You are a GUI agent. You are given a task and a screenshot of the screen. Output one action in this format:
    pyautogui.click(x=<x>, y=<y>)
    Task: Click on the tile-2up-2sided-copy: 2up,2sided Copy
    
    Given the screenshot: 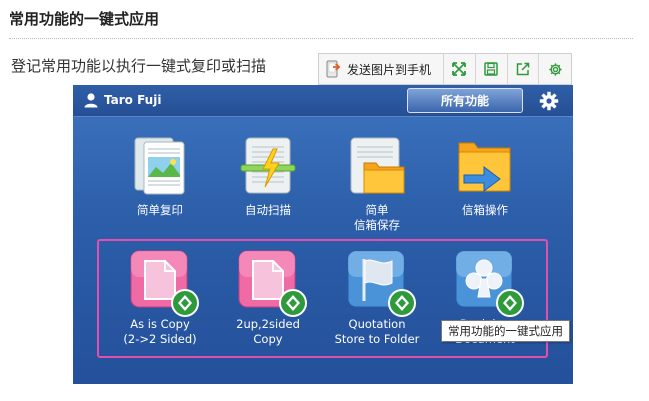 What is the action you would take?
    pyautogui.click(x=268, y=298)
    